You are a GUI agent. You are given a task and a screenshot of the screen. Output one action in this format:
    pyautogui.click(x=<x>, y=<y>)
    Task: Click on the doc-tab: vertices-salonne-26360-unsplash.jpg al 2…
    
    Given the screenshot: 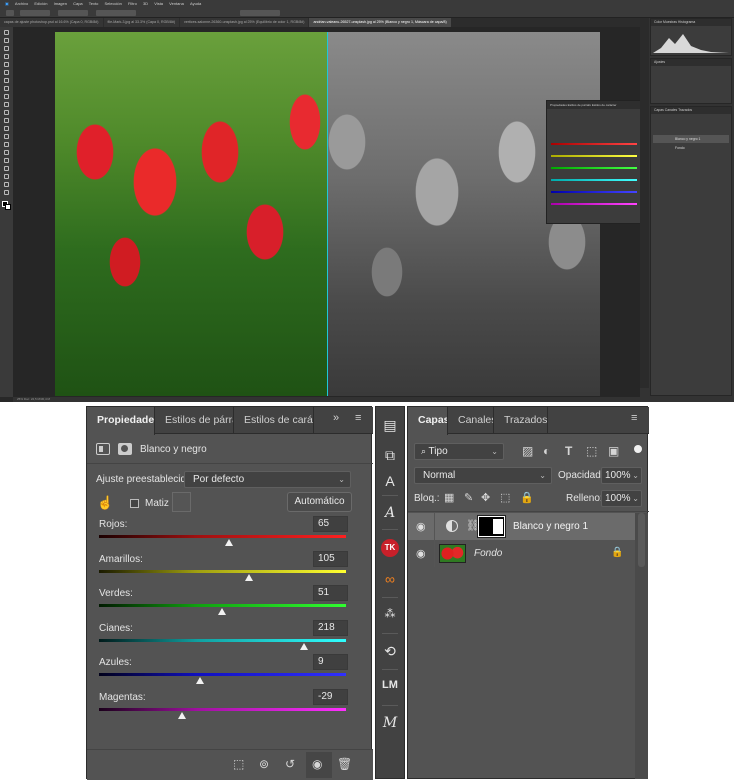 What is the action you would take?
    pyautogui.click(x=244, y=22)
    